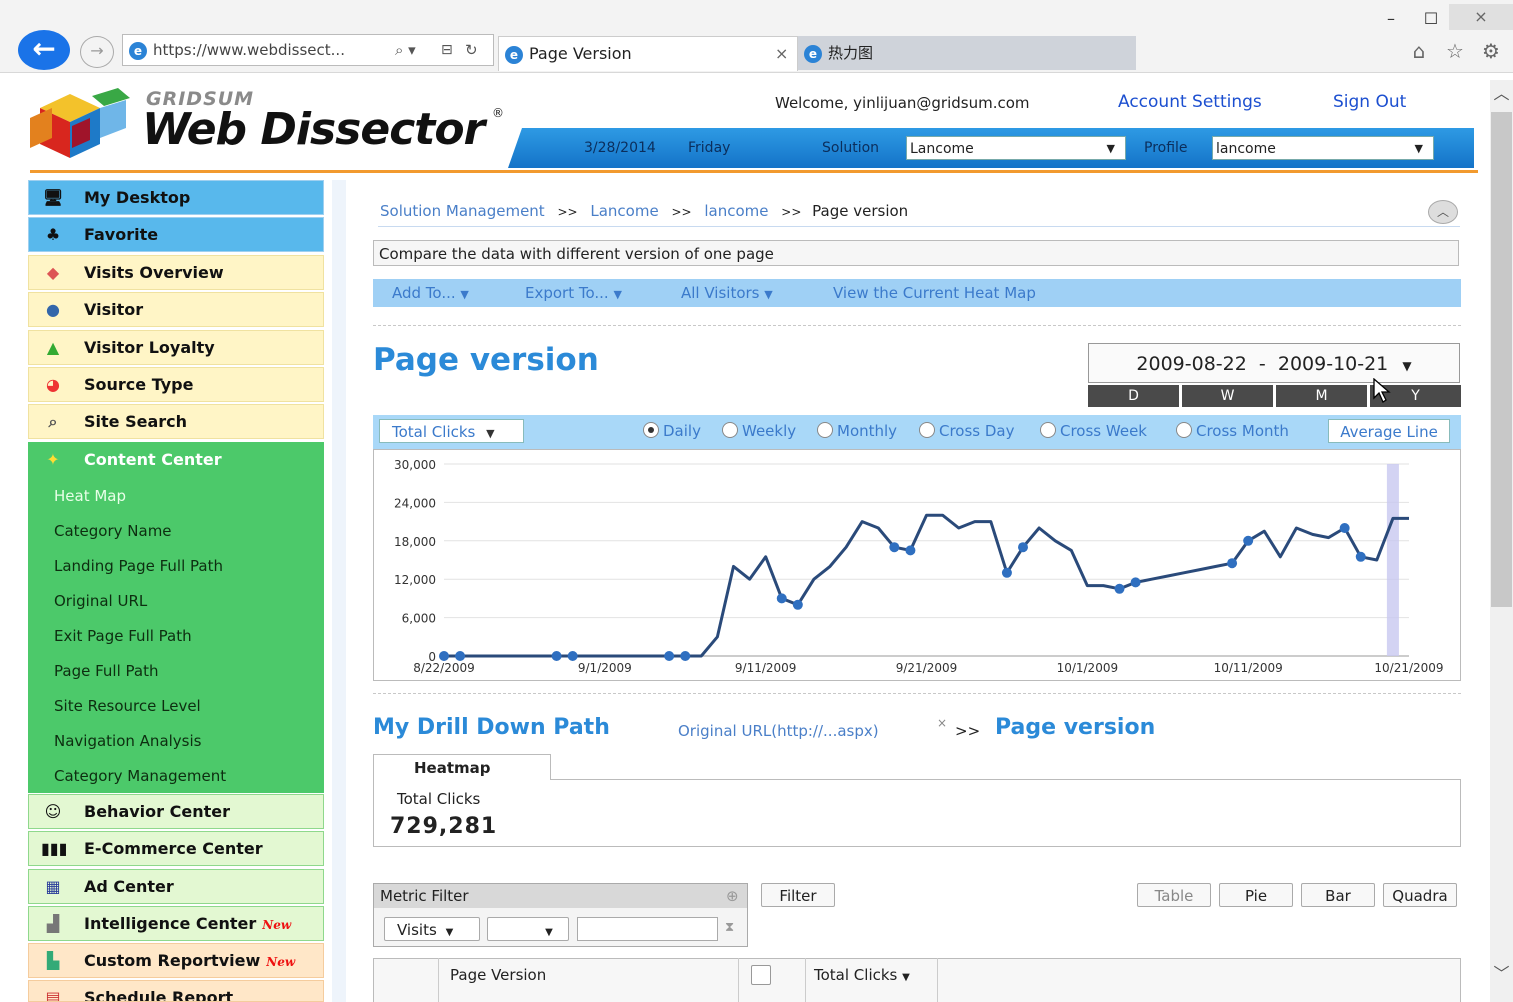 The image size is (1513, 1002). Describe the element at coordinates (405, 50) in the screenshot. I see `search-icon: ⌕ ▾` at that location.